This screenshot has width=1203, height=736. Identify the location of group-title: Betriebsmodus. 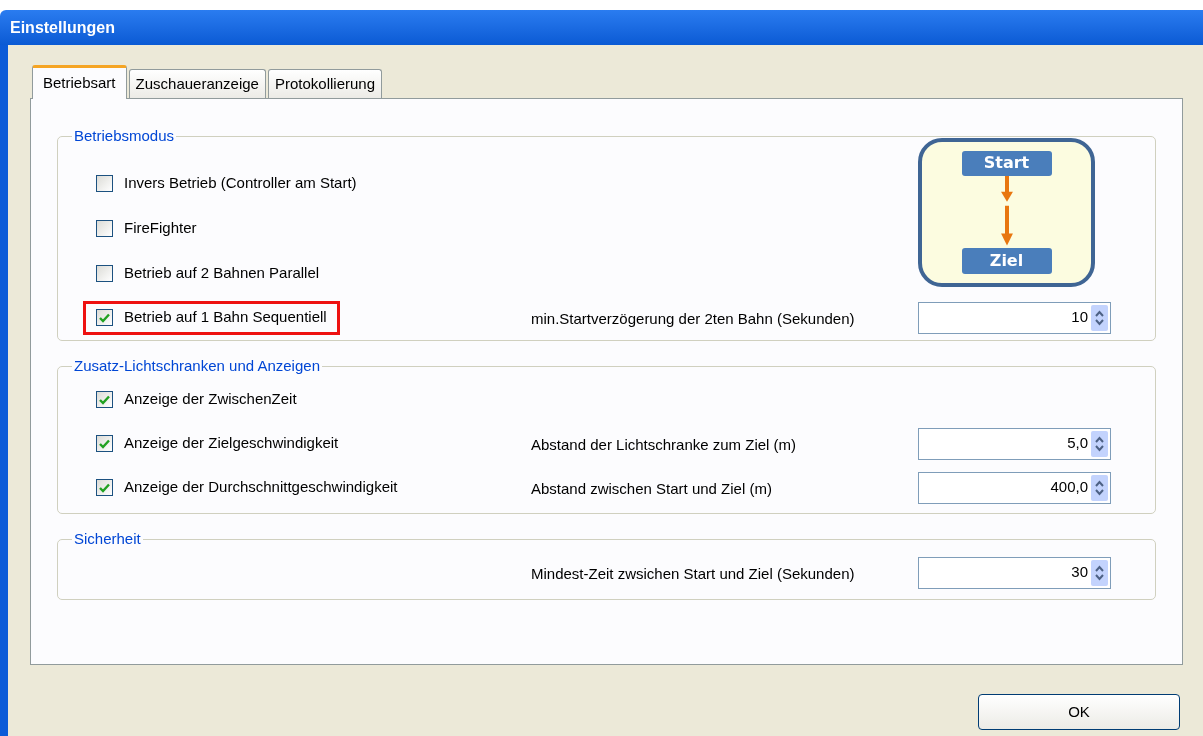
(124, 136).